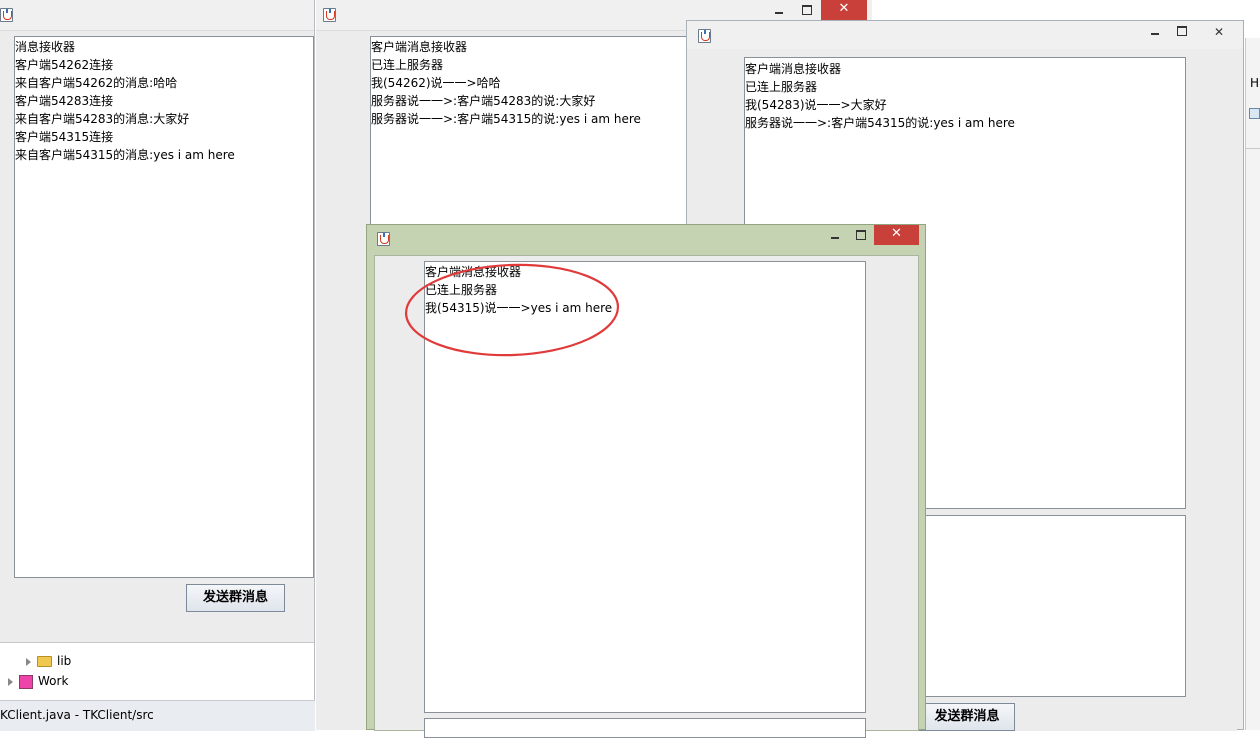 This screenshot has height=738, width=1260. Describe the element at coordinates (1254, 113) in the screenshot. I see `edge-icon` at that location.